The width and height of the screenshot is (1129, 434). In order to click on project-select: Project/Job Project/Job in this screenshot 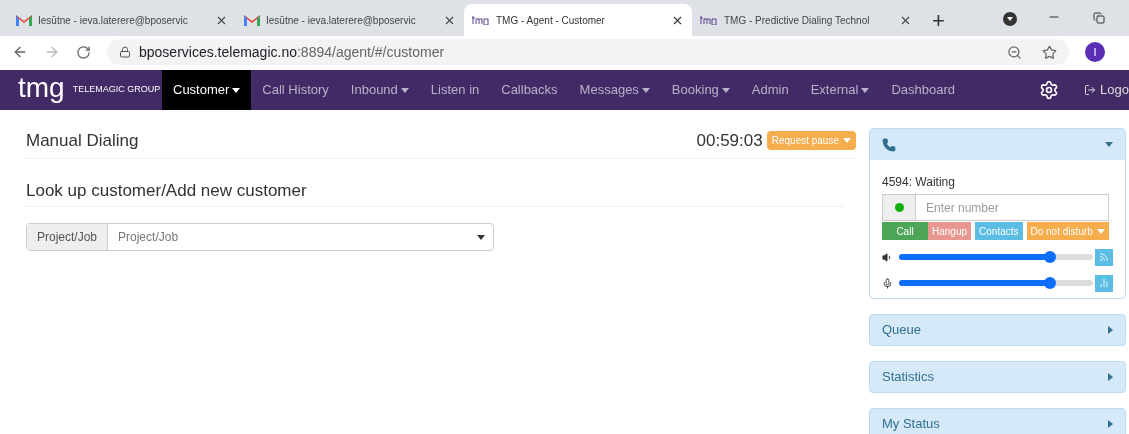, I will do `click(260, 237)`.